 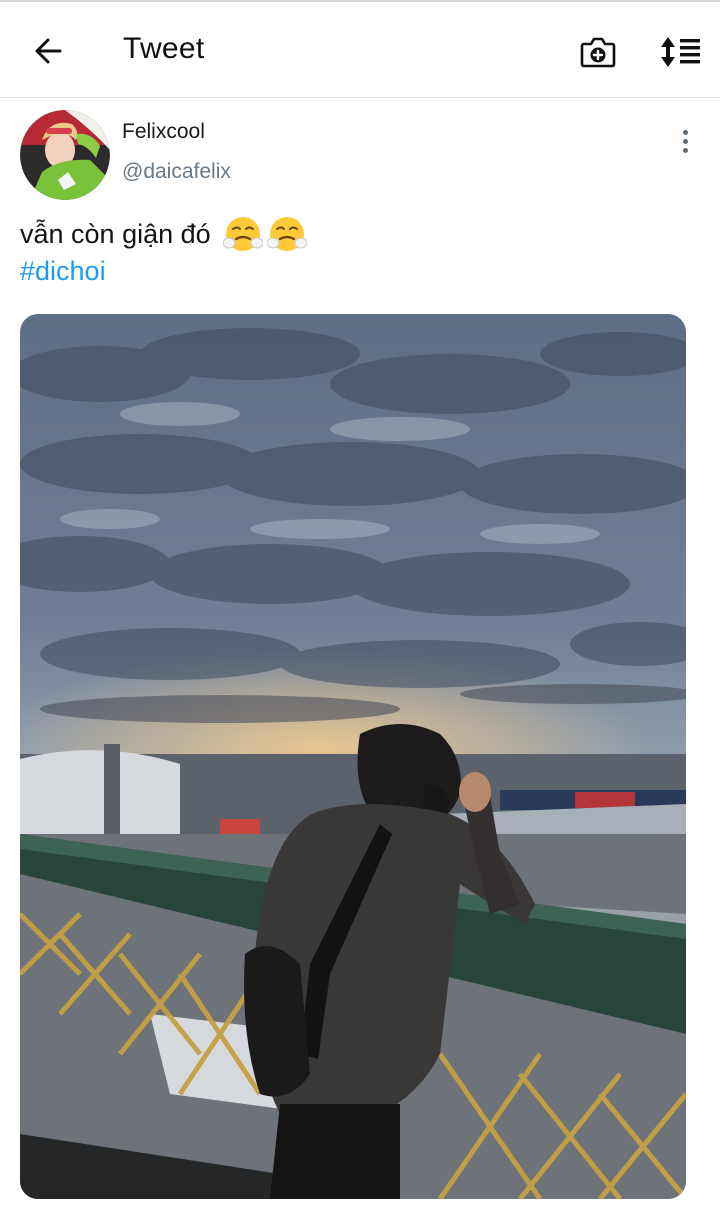 I want to click on camera-add-icon, so click(x=598, y=52).